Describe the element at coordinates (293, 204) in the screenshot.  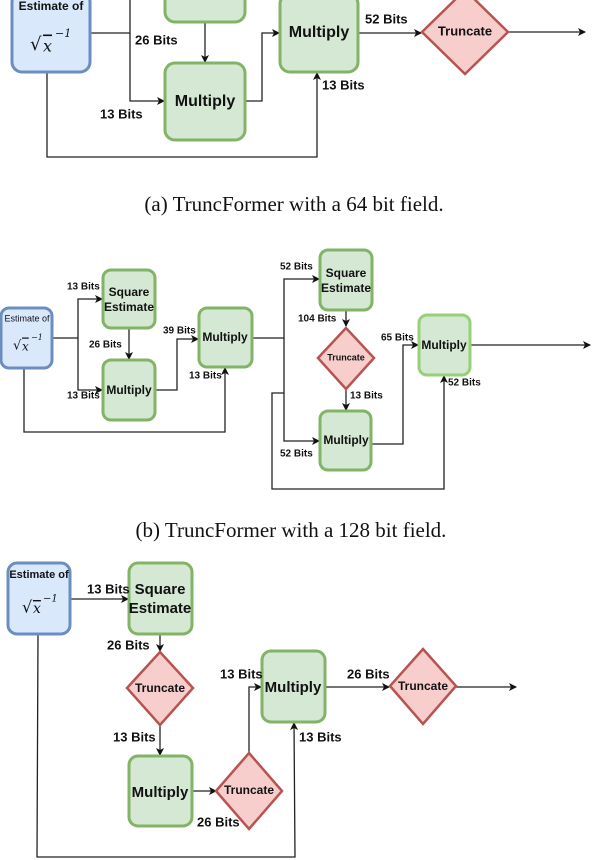
I see `caption-a: (a) TruncFormer with a 64 bit field.` at that location.